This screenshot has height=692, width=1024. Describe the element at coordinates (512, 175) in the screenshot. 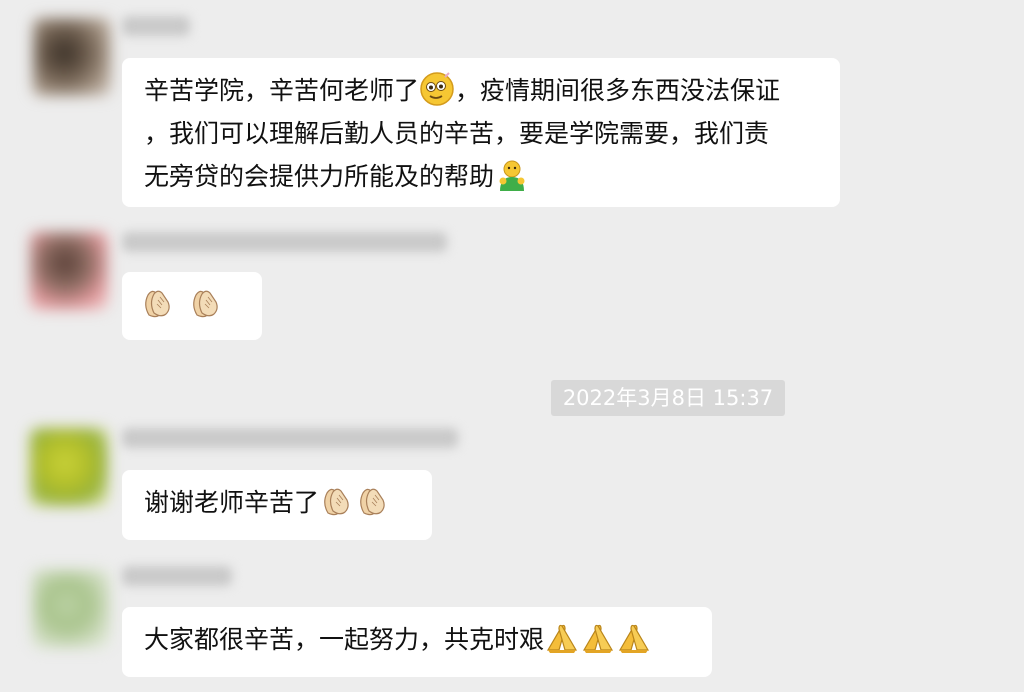

I see `fist-bump-emoji` at that location.